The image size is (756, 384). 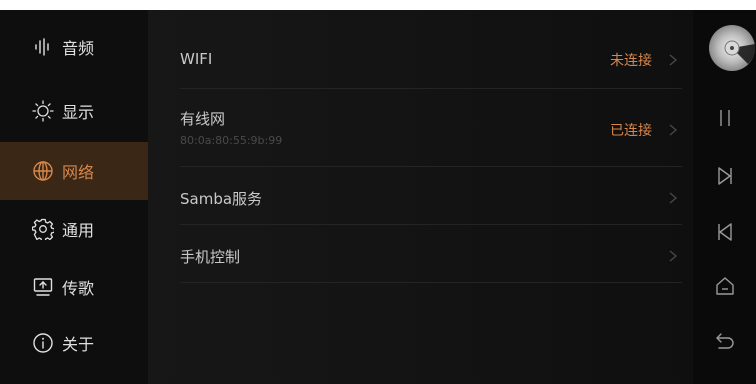 What do you see at coordinates (725, 118) in the screenshot?
I see `pause-icon` at bounding box center [725, 118].